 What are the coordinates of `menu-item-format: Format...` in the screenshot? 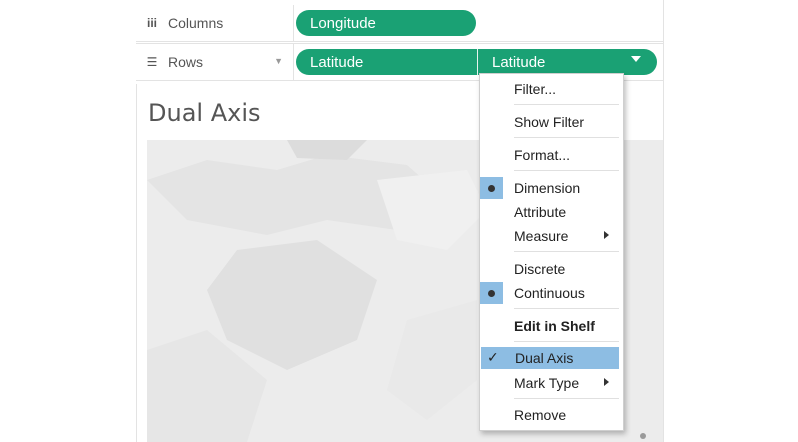 It's located at (551, 155).